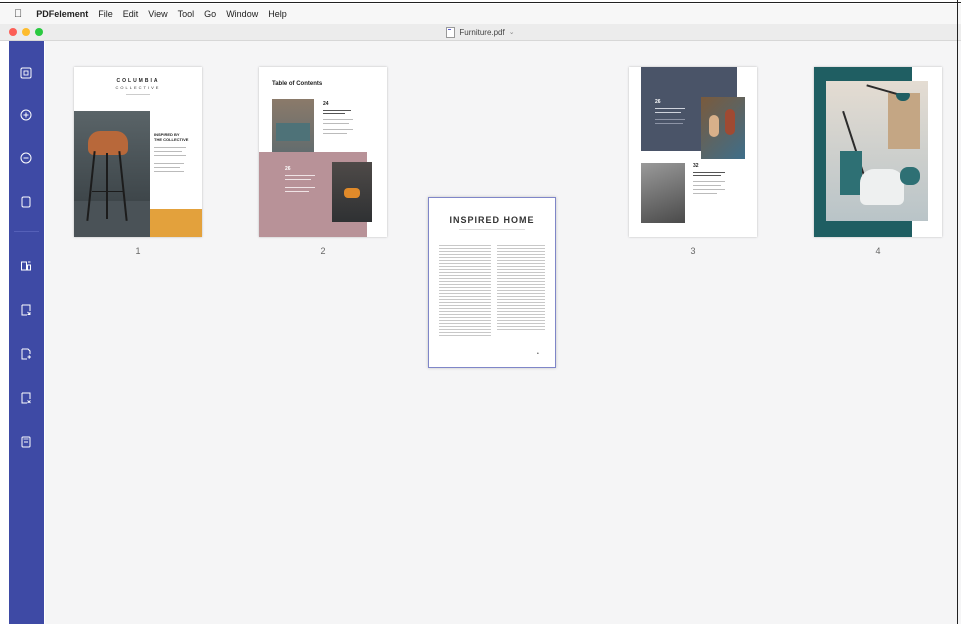  What do you see at coordinates (26, 73) in the screenshot?
I see `fit-page-icon` at bounding box center [26, 73].